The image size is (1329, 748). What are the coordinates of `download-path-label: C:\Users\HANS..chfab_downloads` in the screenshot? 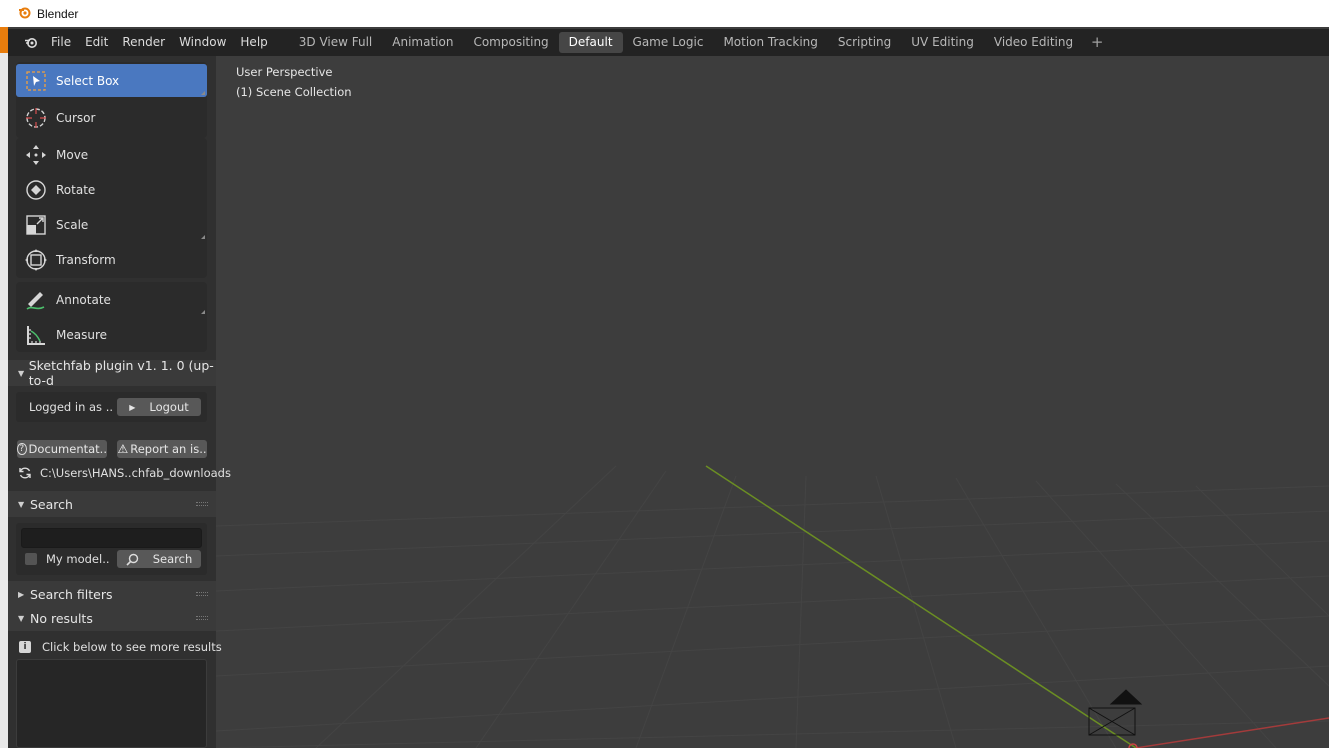 It's located at (135, 473).